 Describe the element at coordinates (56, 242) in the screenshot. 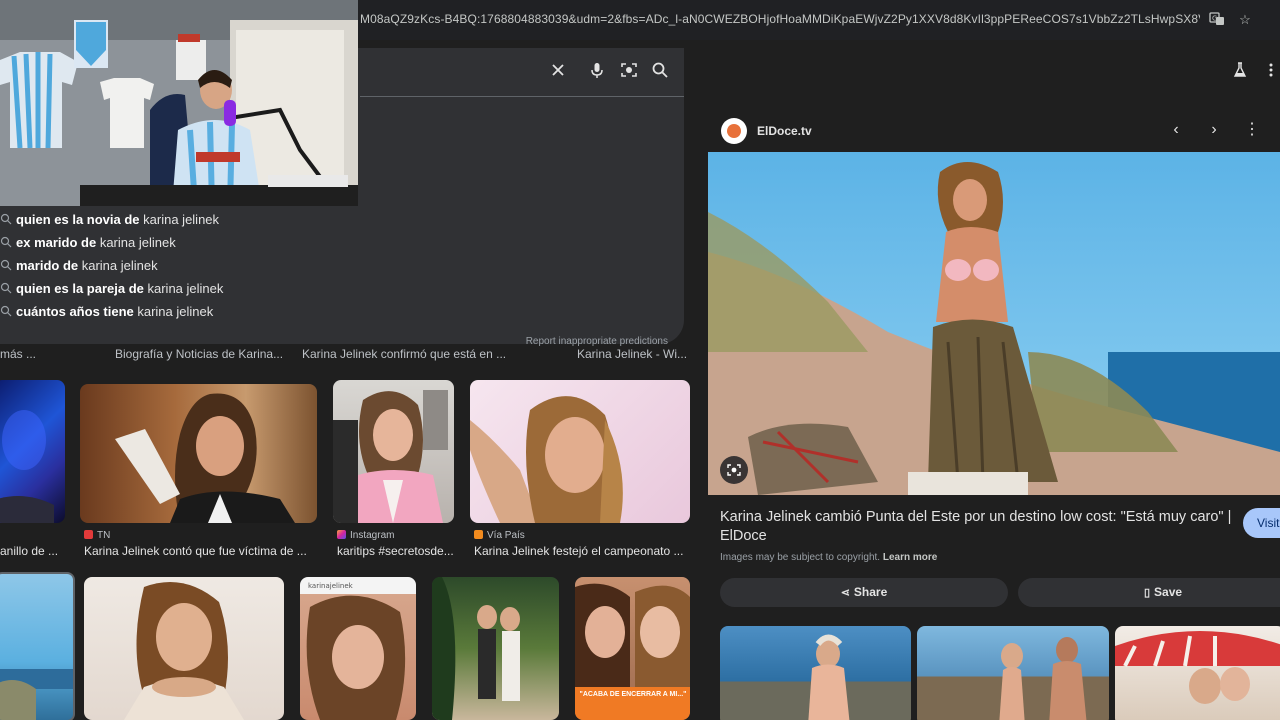

I see `suggestion-bold: ex marido de` at that location.